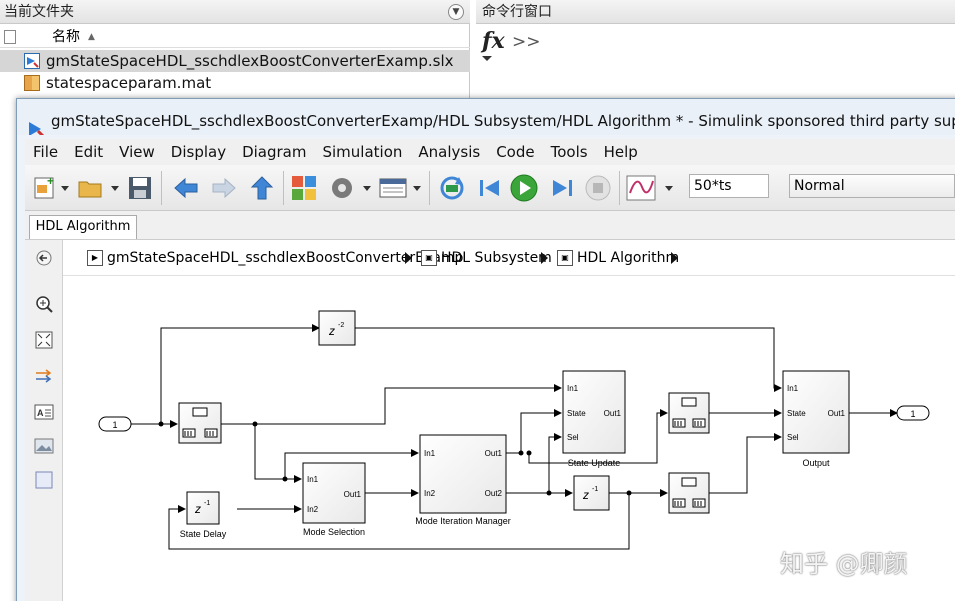 This screenshot has width=955, height=601. I want to click on branch-points, so click(395, 458).